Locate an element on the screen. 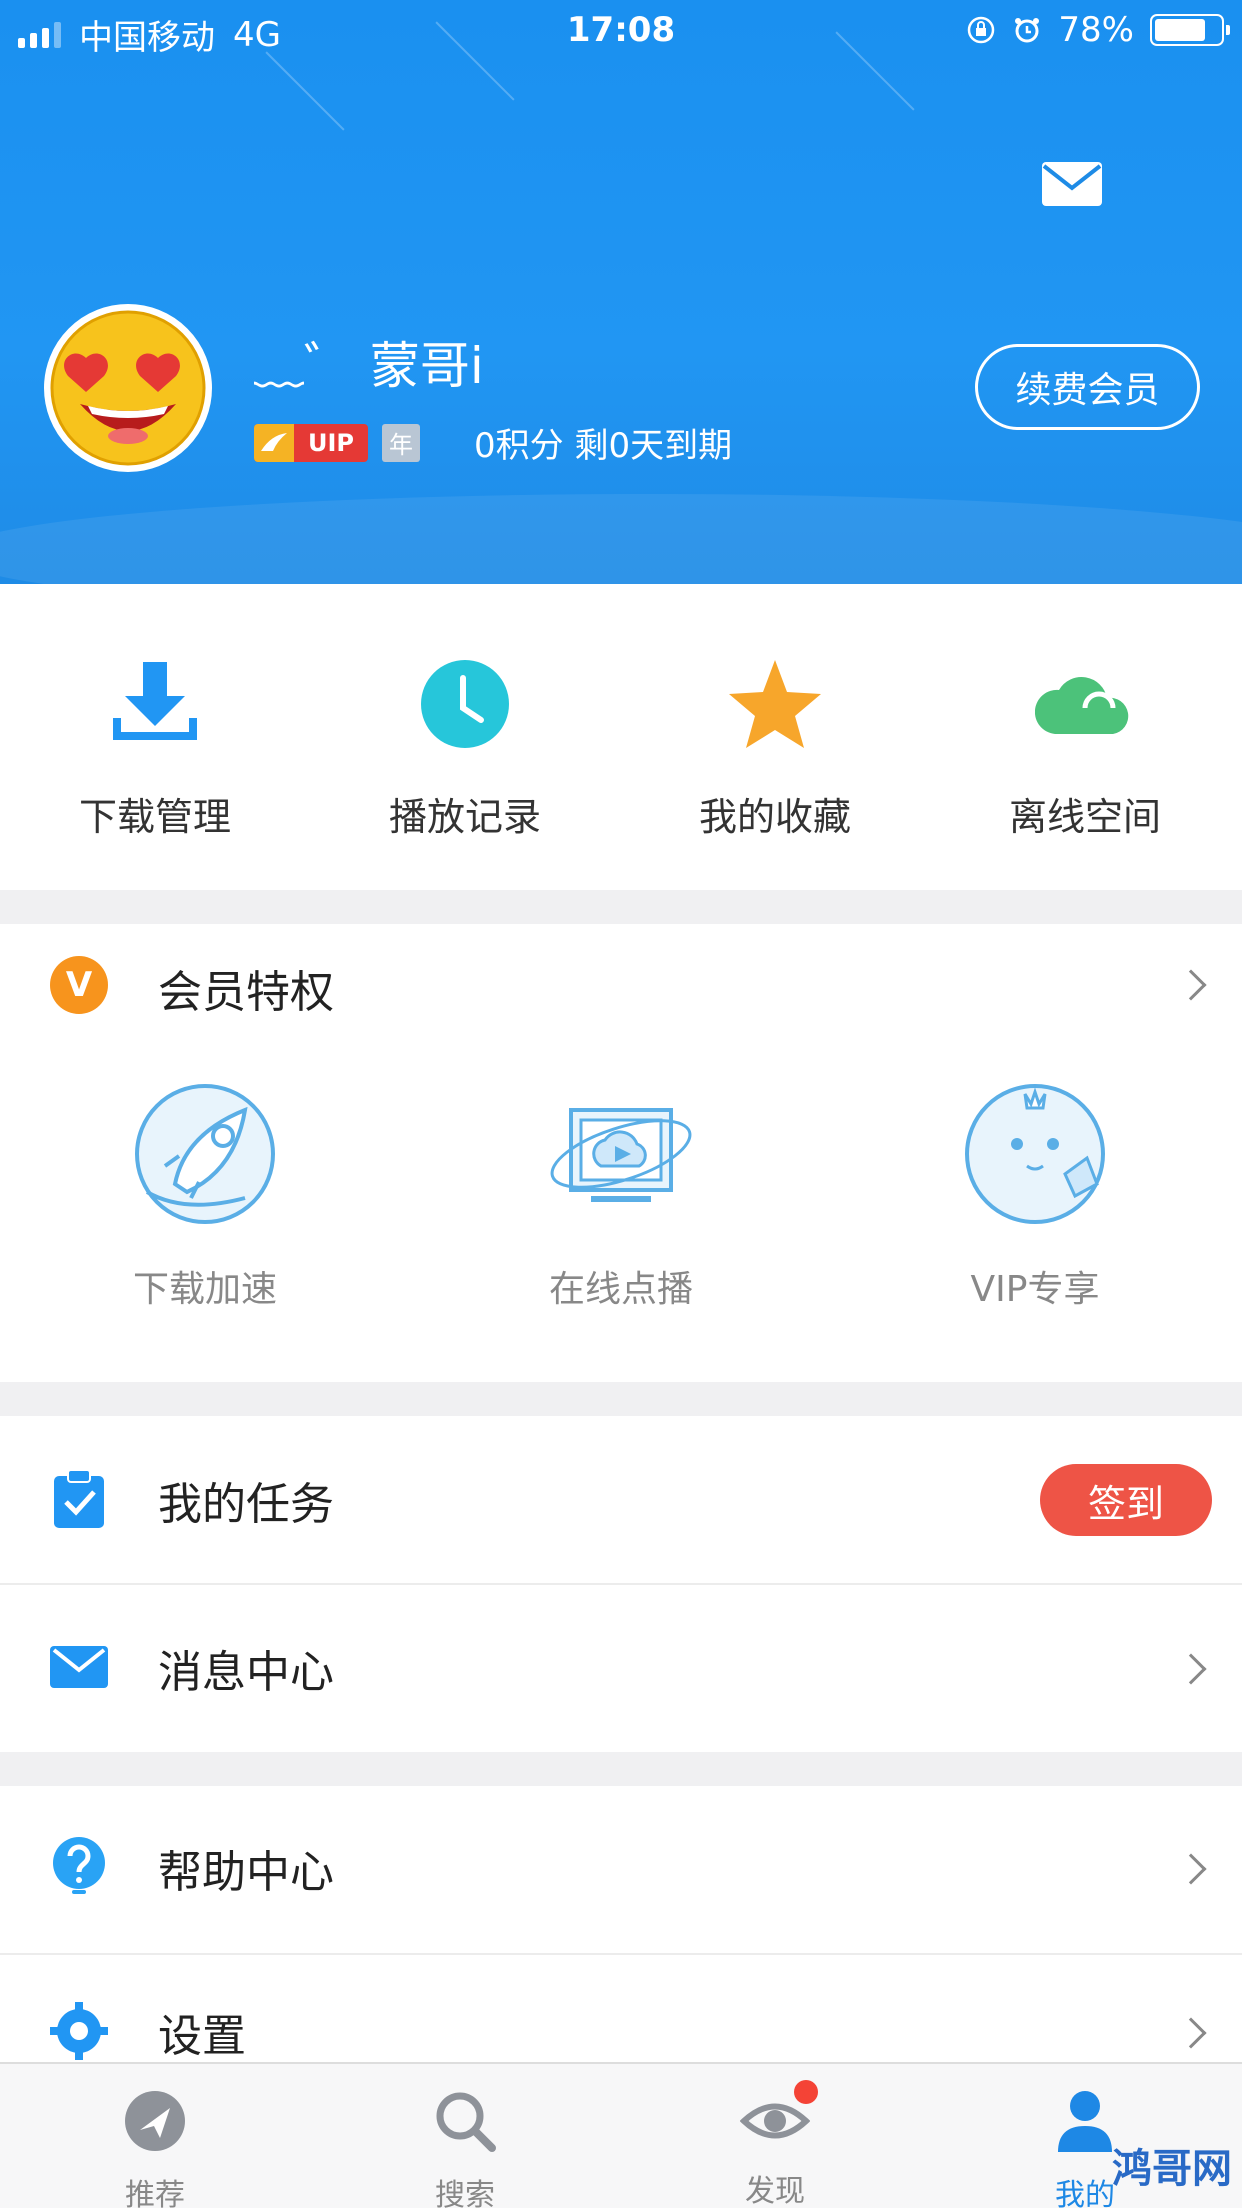  envelope-icon is located at coordinates (79, 1667).